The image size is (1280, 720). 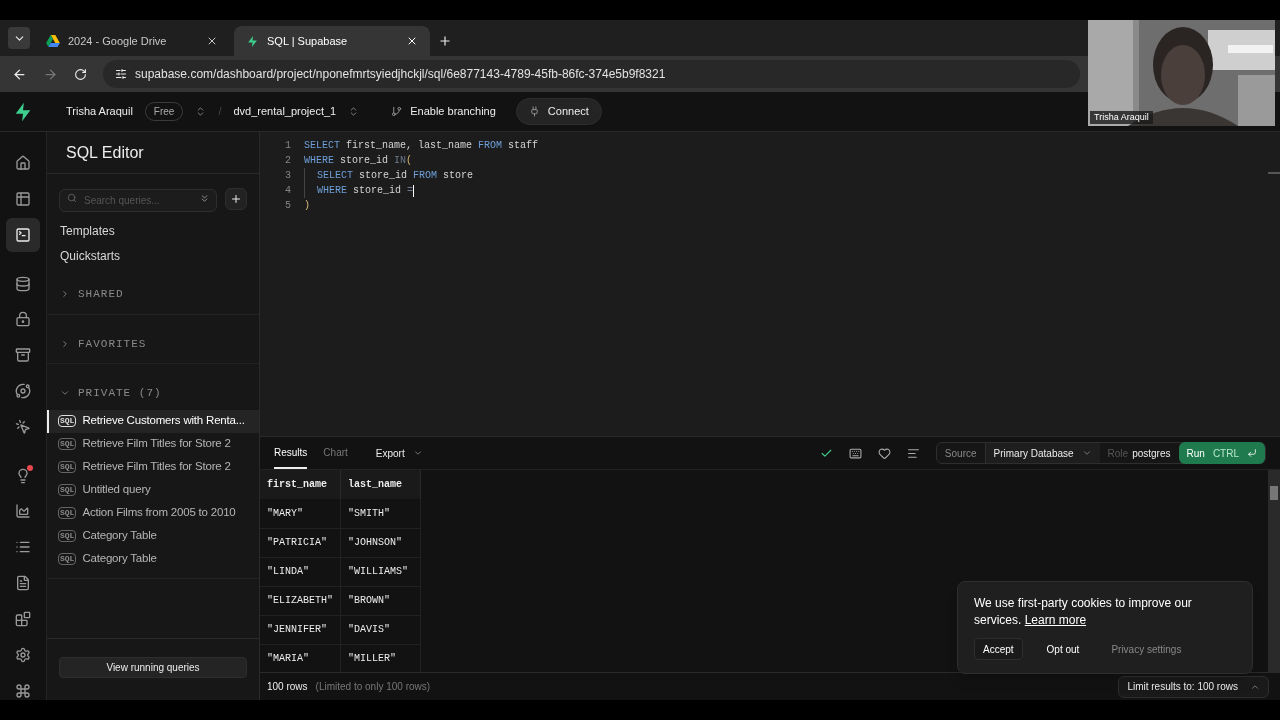 What do you see at coordinates (23, 691) in the screenshot?
I see `command-key-icon` at bounding box center [23, 691].